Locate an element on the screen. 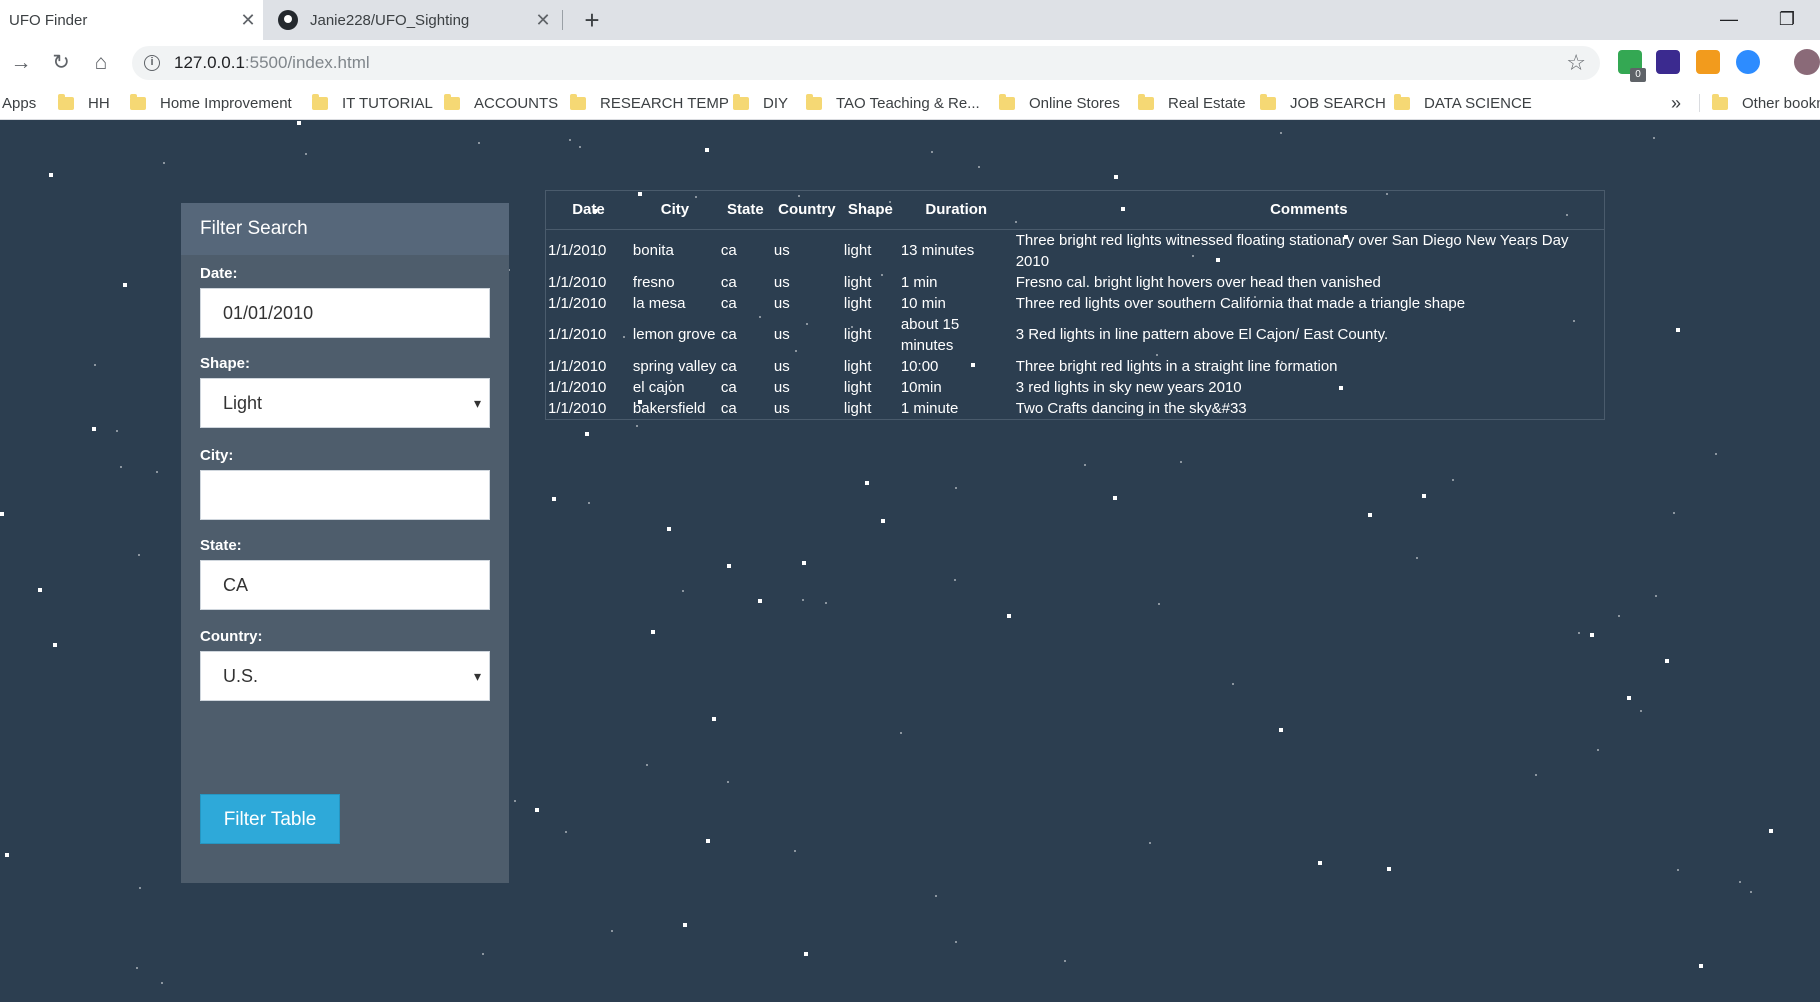 The height and width of the screenshot is (1002, 1820). url-text: 127.0.0.1:5500/index.html is located at coordinates (272, 63).